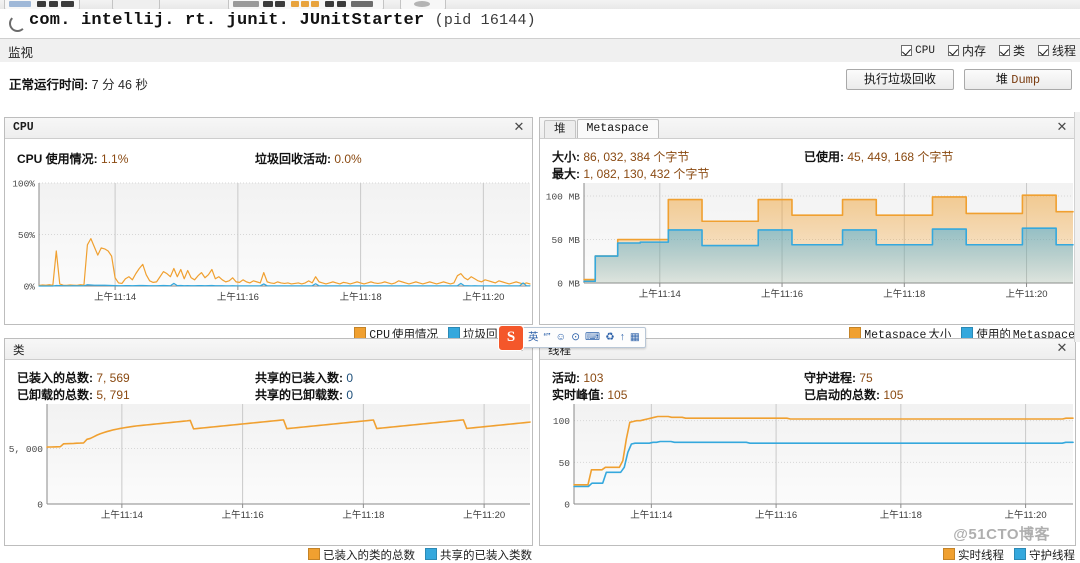 The width and height of the screenshot is (1080, 563). What do you see at coordinates (293, 159) in the screenshot?
I see `stat-label: 垃圾回收活动:` at bounding box center [293, 159].